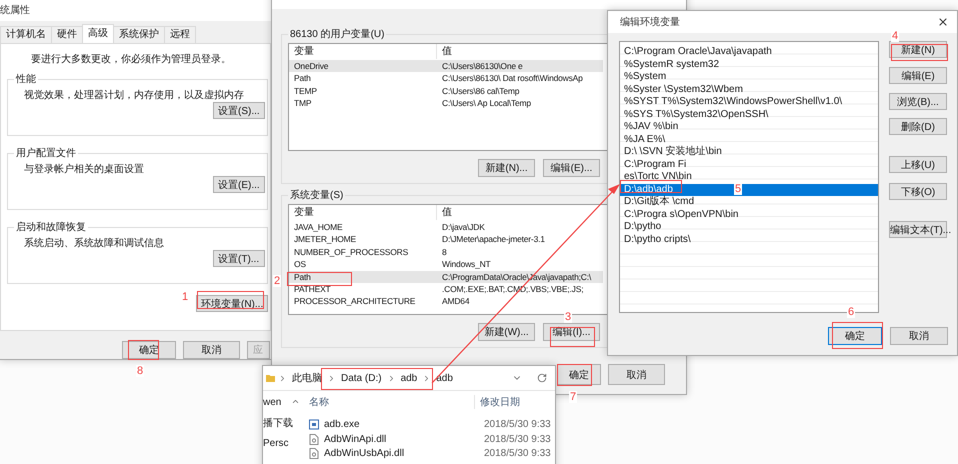 Image resolution: width=958 pixels, height=464 pixels. Describe the element at coordinates (446, 301) in the screenshot. I see `variable-row: PROCESSOR_ARCHITECTURE AMD64` at that location.